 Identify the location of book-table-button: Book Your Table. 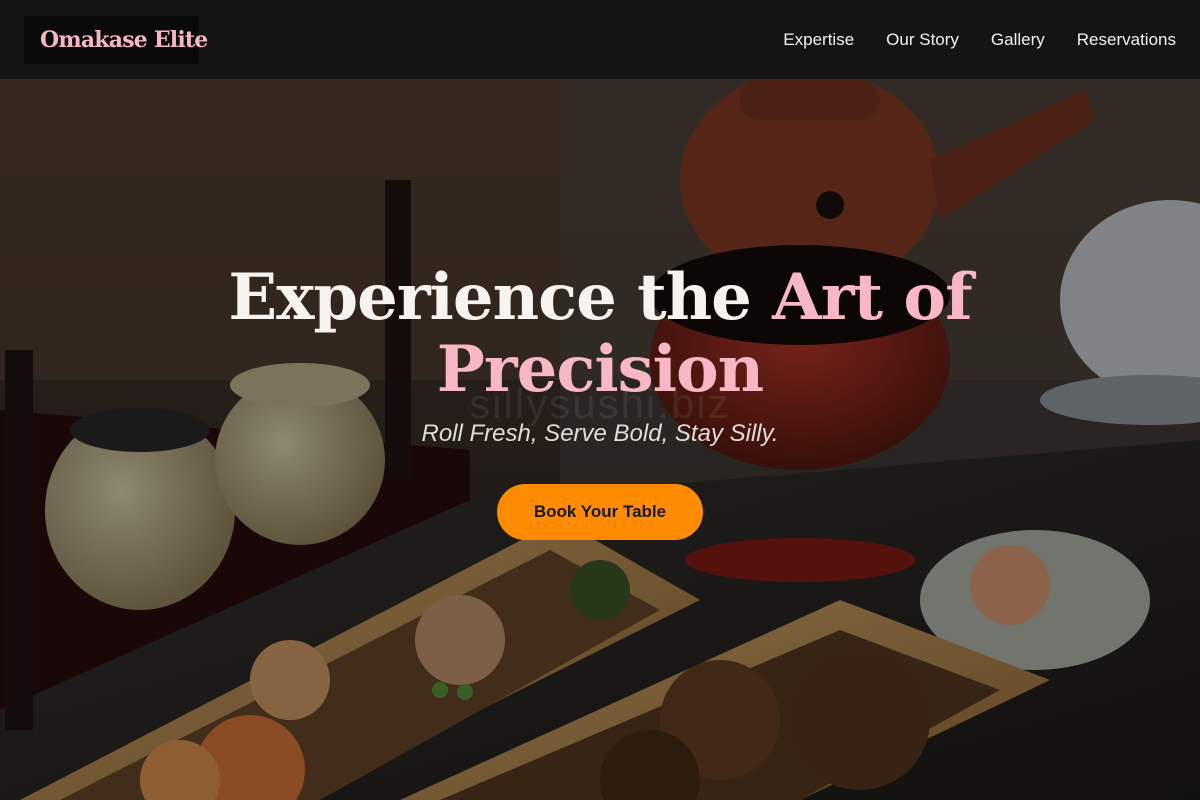
(600, 512).